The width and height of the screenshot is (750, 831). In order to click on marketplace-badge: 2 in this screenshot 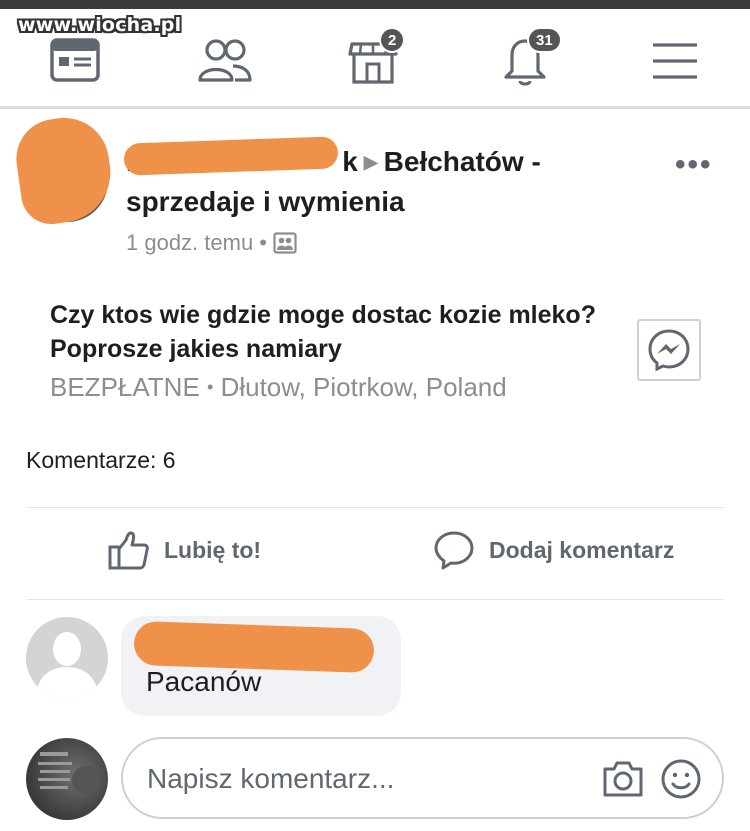, I will do `click(392, 40)`.